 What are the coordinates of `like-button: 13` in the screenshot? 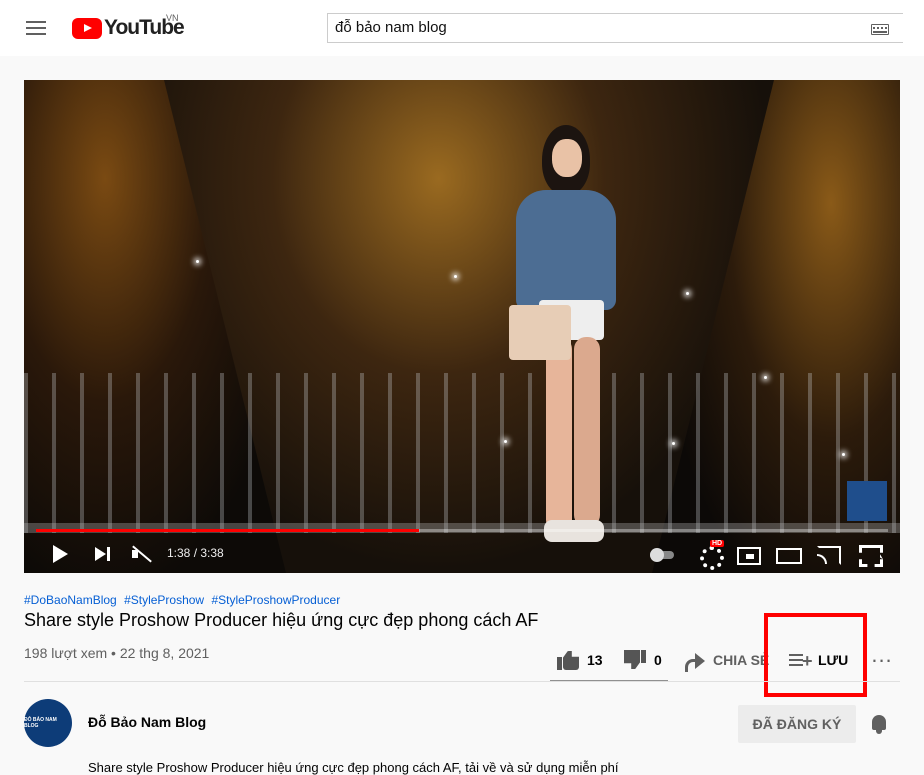 It's located at (580, 660).